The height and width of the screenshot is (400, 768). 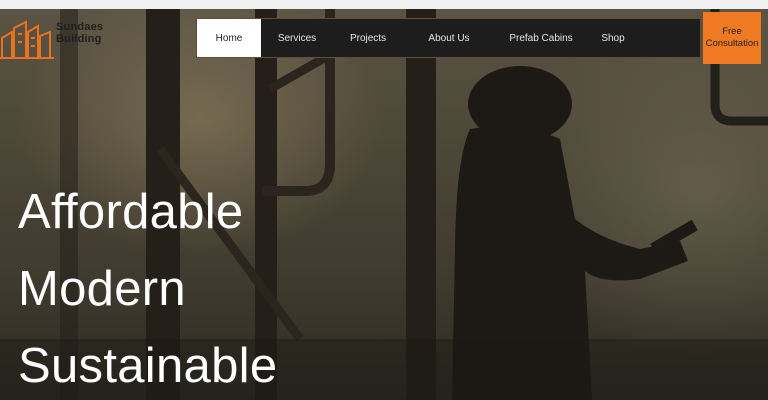 I want to click on cta-label-line1: Free, so click(x=732, y=31).